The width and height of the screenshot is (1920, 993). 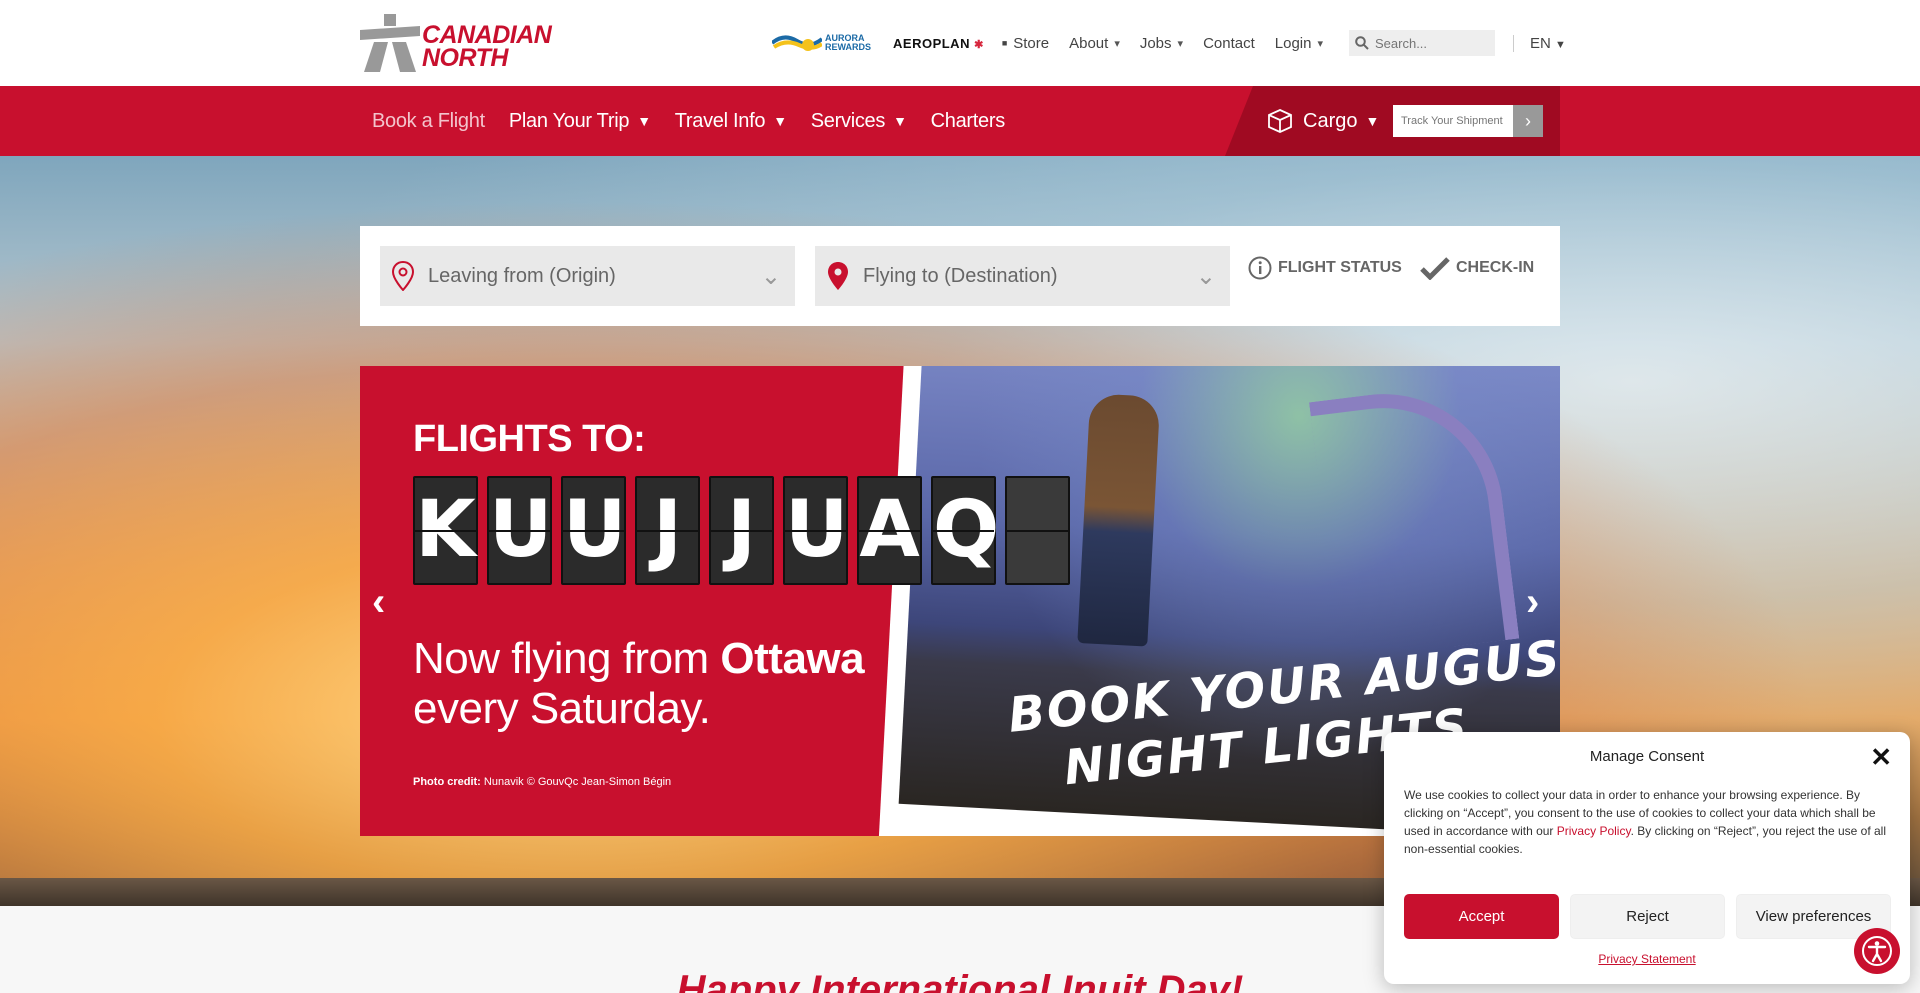 What do you see at coordinates (720, 120) in the screenshot?
I see `nav-label: Travel Info` at bounding box center [720, 120].